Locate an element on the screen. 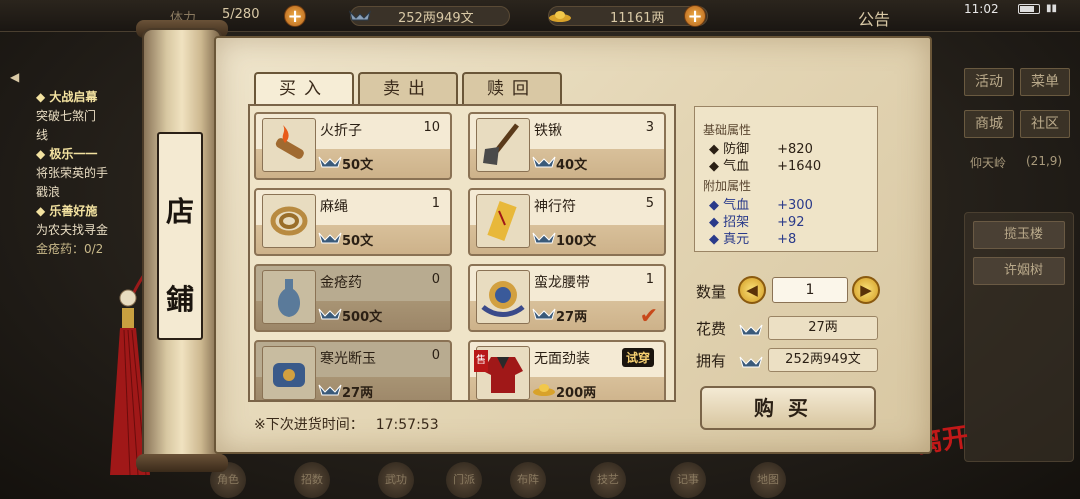  item-name: 铁锹 is located at coordinates (548, 131).